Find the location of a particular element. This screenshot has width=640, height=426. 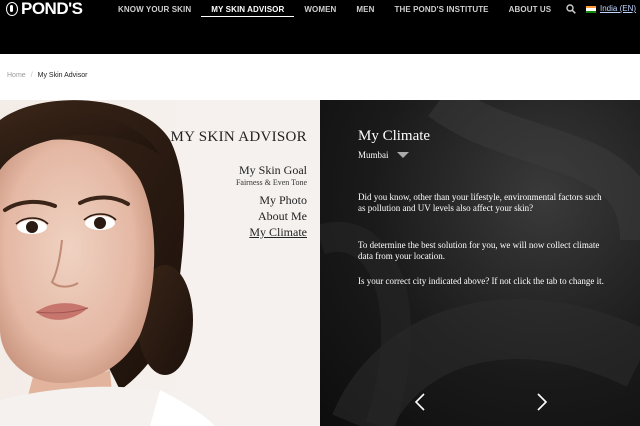

breadcrumb-current: My Skin Advisor is located at coordinates (62, 75).